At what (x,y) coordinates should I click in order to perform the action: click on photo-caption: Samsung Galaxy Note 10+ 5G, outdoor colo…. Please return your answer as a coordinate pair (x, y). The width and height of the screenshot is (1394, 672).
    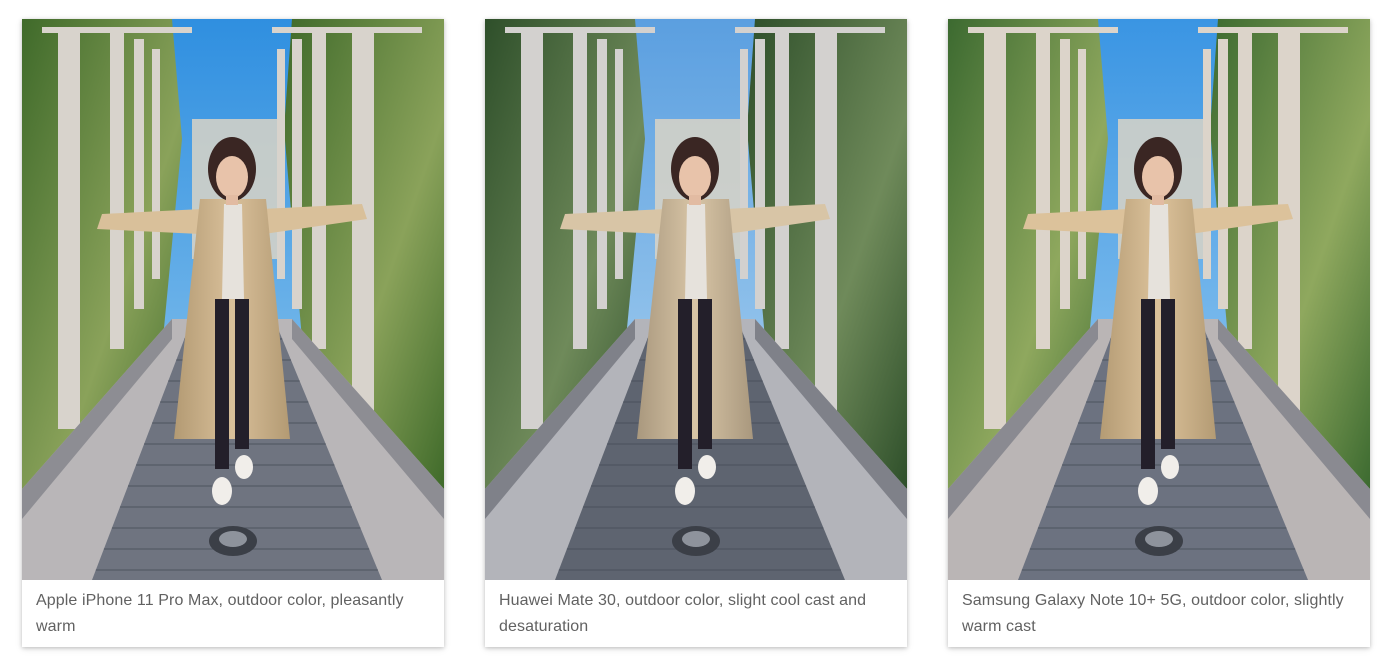
    Looking at the image, I should click on (1153, 613).